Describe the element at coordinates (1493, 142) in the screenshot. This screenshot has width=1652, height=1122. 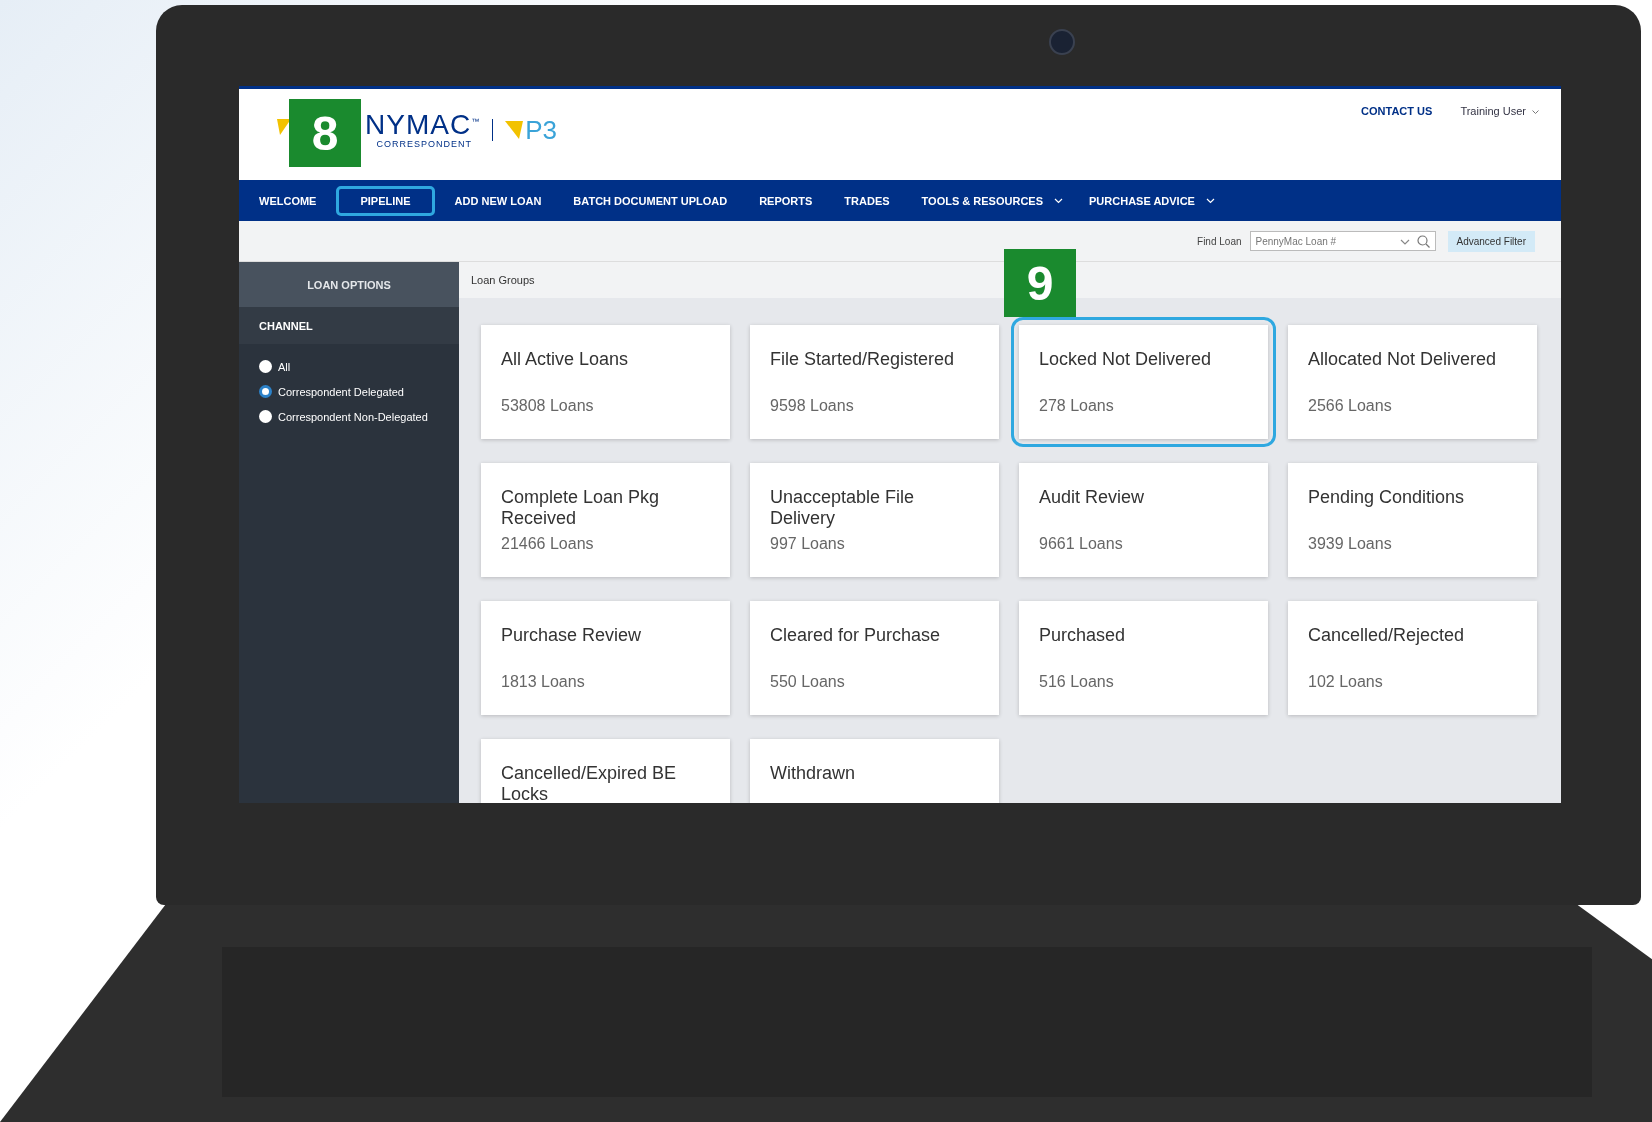
I see `user-menu: Training User` at that location.